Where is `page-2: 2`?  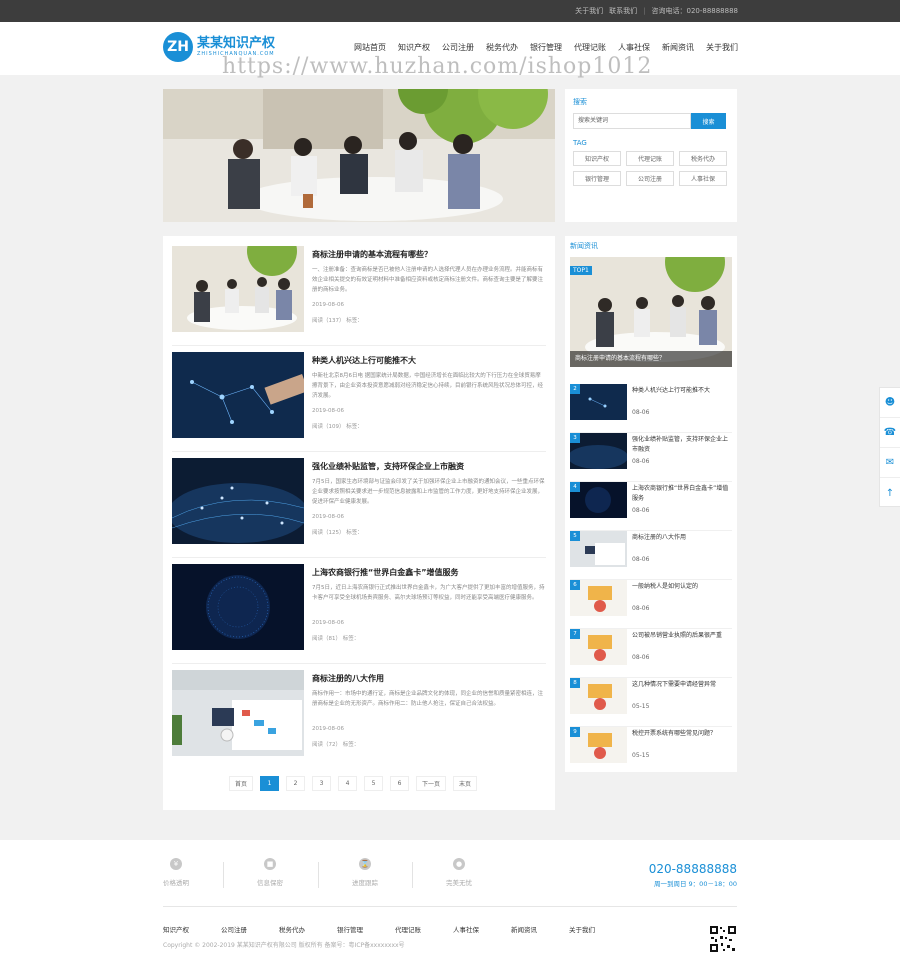
page-2: 2 is located at coordinates (296, 783).